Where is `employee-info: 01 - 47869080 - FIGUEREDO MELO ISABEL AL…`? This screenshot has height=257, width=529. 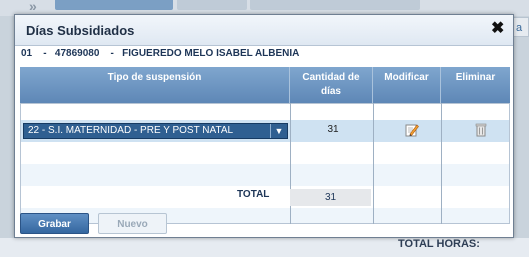 employee-info: 01 - 47869080 - FIGUEREDO MELO ISABEL AL… is located at coordinates (160, 53).